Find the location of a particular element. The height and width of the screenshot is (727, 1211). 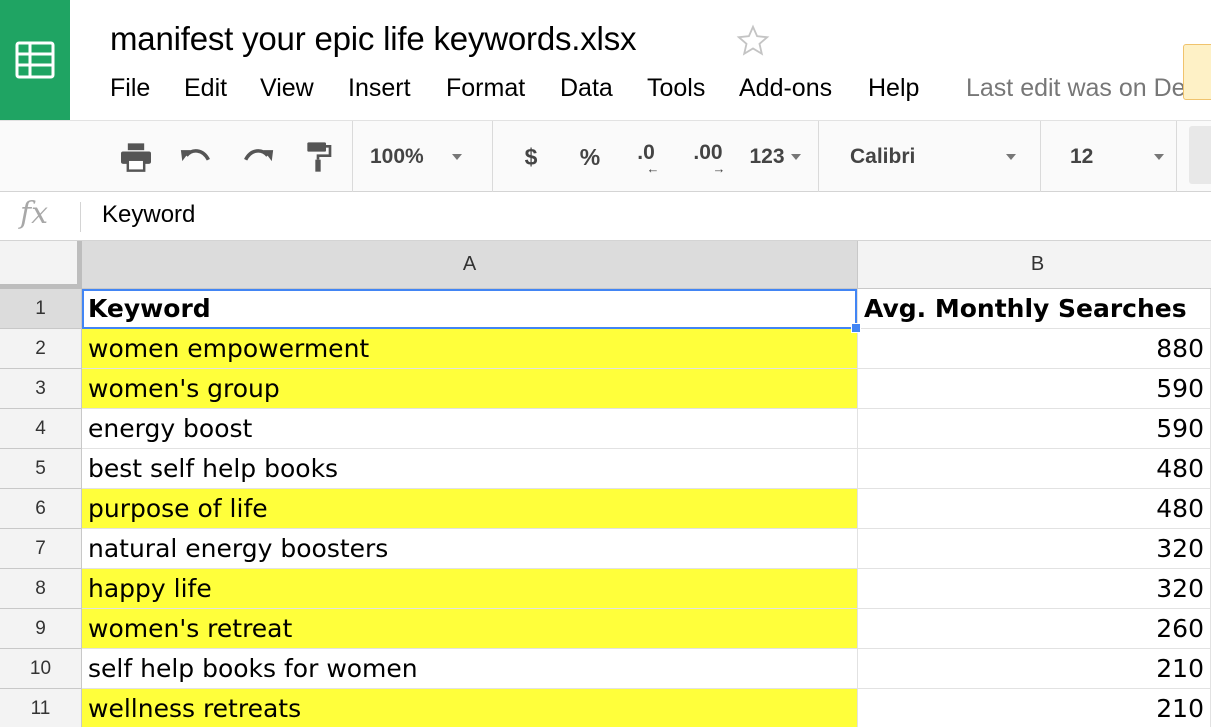

select-all-corner is located at coordinates (41, 265).